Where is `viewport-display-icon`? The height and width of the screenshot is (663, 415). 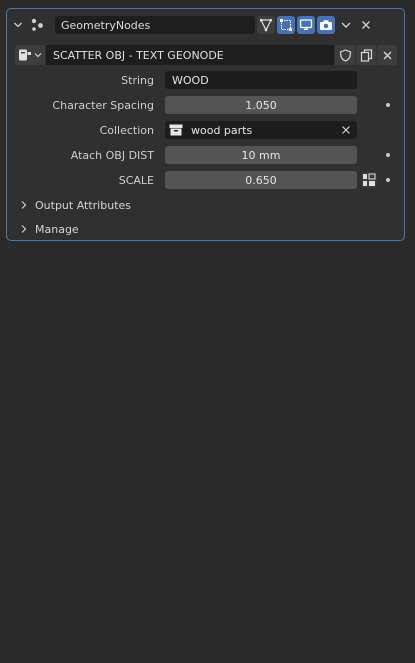
viewport-display-icon is located at coordinates (306, 24).